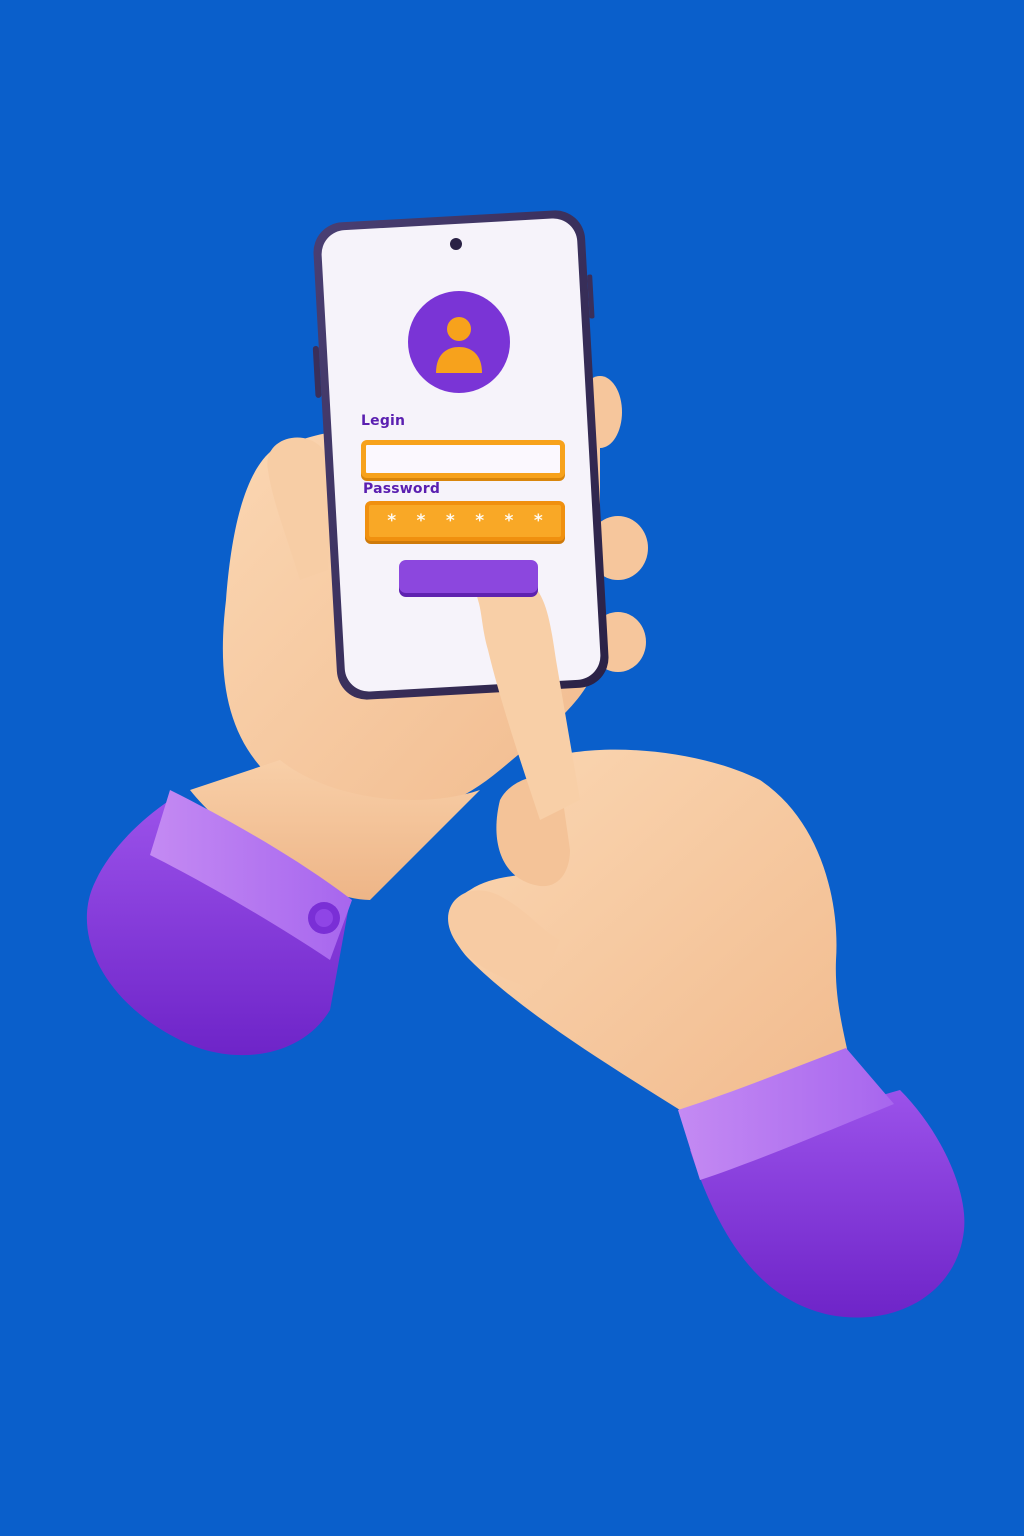  What do you see at coordinates (465, 521) in the screenshot?
I see `password-input: * * * * * *` at bounding box center [465, 521].